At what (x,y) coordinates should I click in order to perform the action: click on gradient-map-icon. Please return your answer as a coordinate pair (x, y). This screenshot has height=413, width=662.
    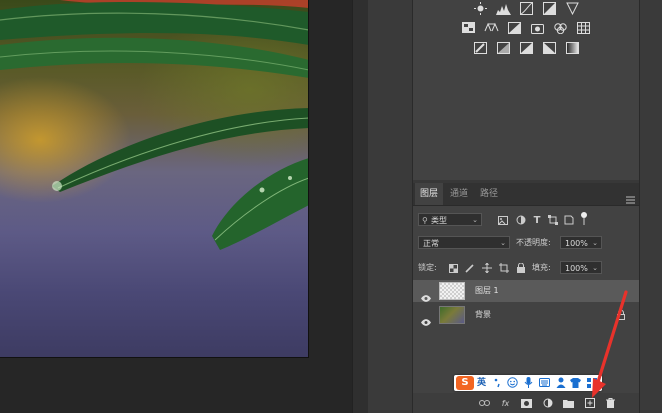
    Looking at the image, I should click on (572, 47).